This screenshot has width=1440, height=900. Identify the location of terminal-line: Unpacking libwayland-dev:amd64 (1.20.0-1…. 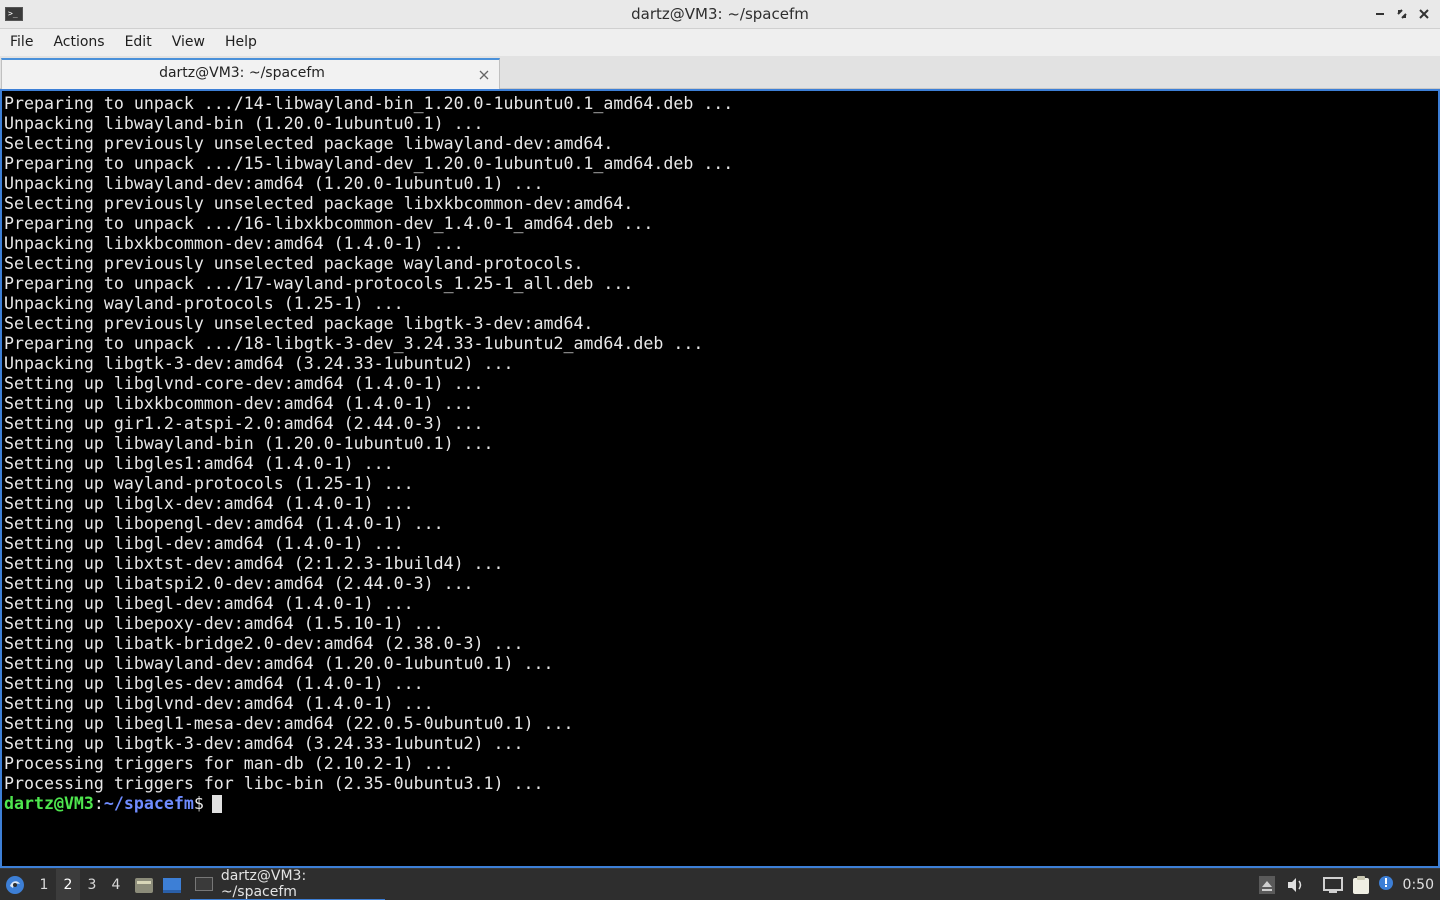
(274, 183).